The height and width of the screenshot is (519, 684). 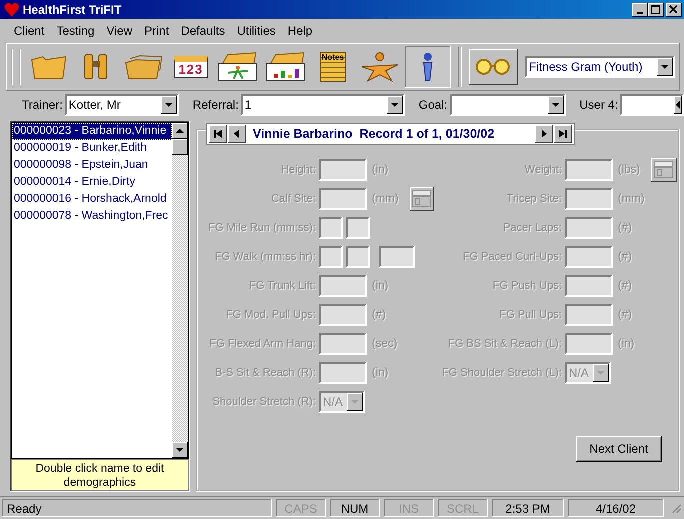 I want to click on hint-text: Double click name to edit demographics, so click(x=100, y=475).